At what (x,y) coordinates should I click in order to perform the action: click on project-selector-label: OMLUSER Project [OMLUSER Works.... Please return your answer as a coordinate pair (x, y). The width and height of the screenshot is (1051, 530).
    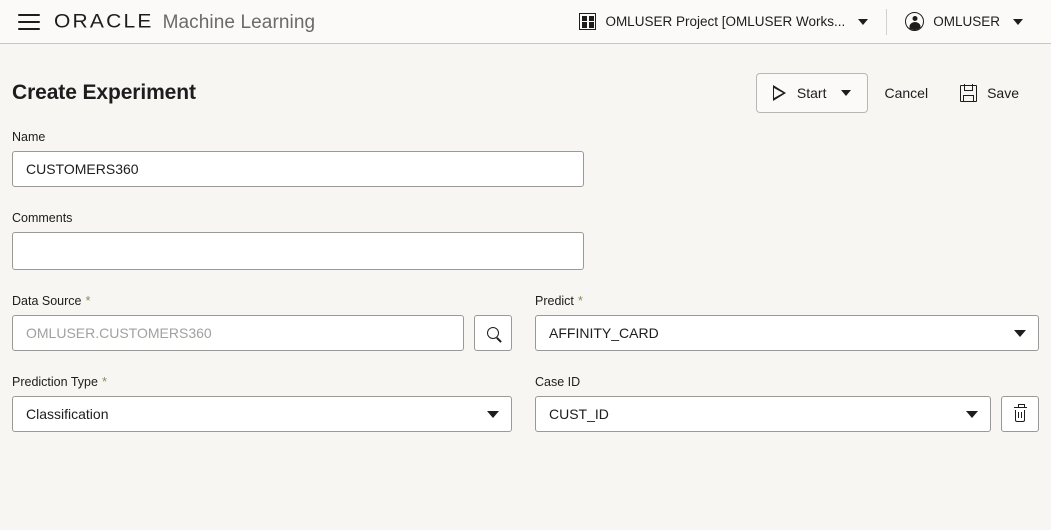
    Looking at the image, I should click on (725, 21).